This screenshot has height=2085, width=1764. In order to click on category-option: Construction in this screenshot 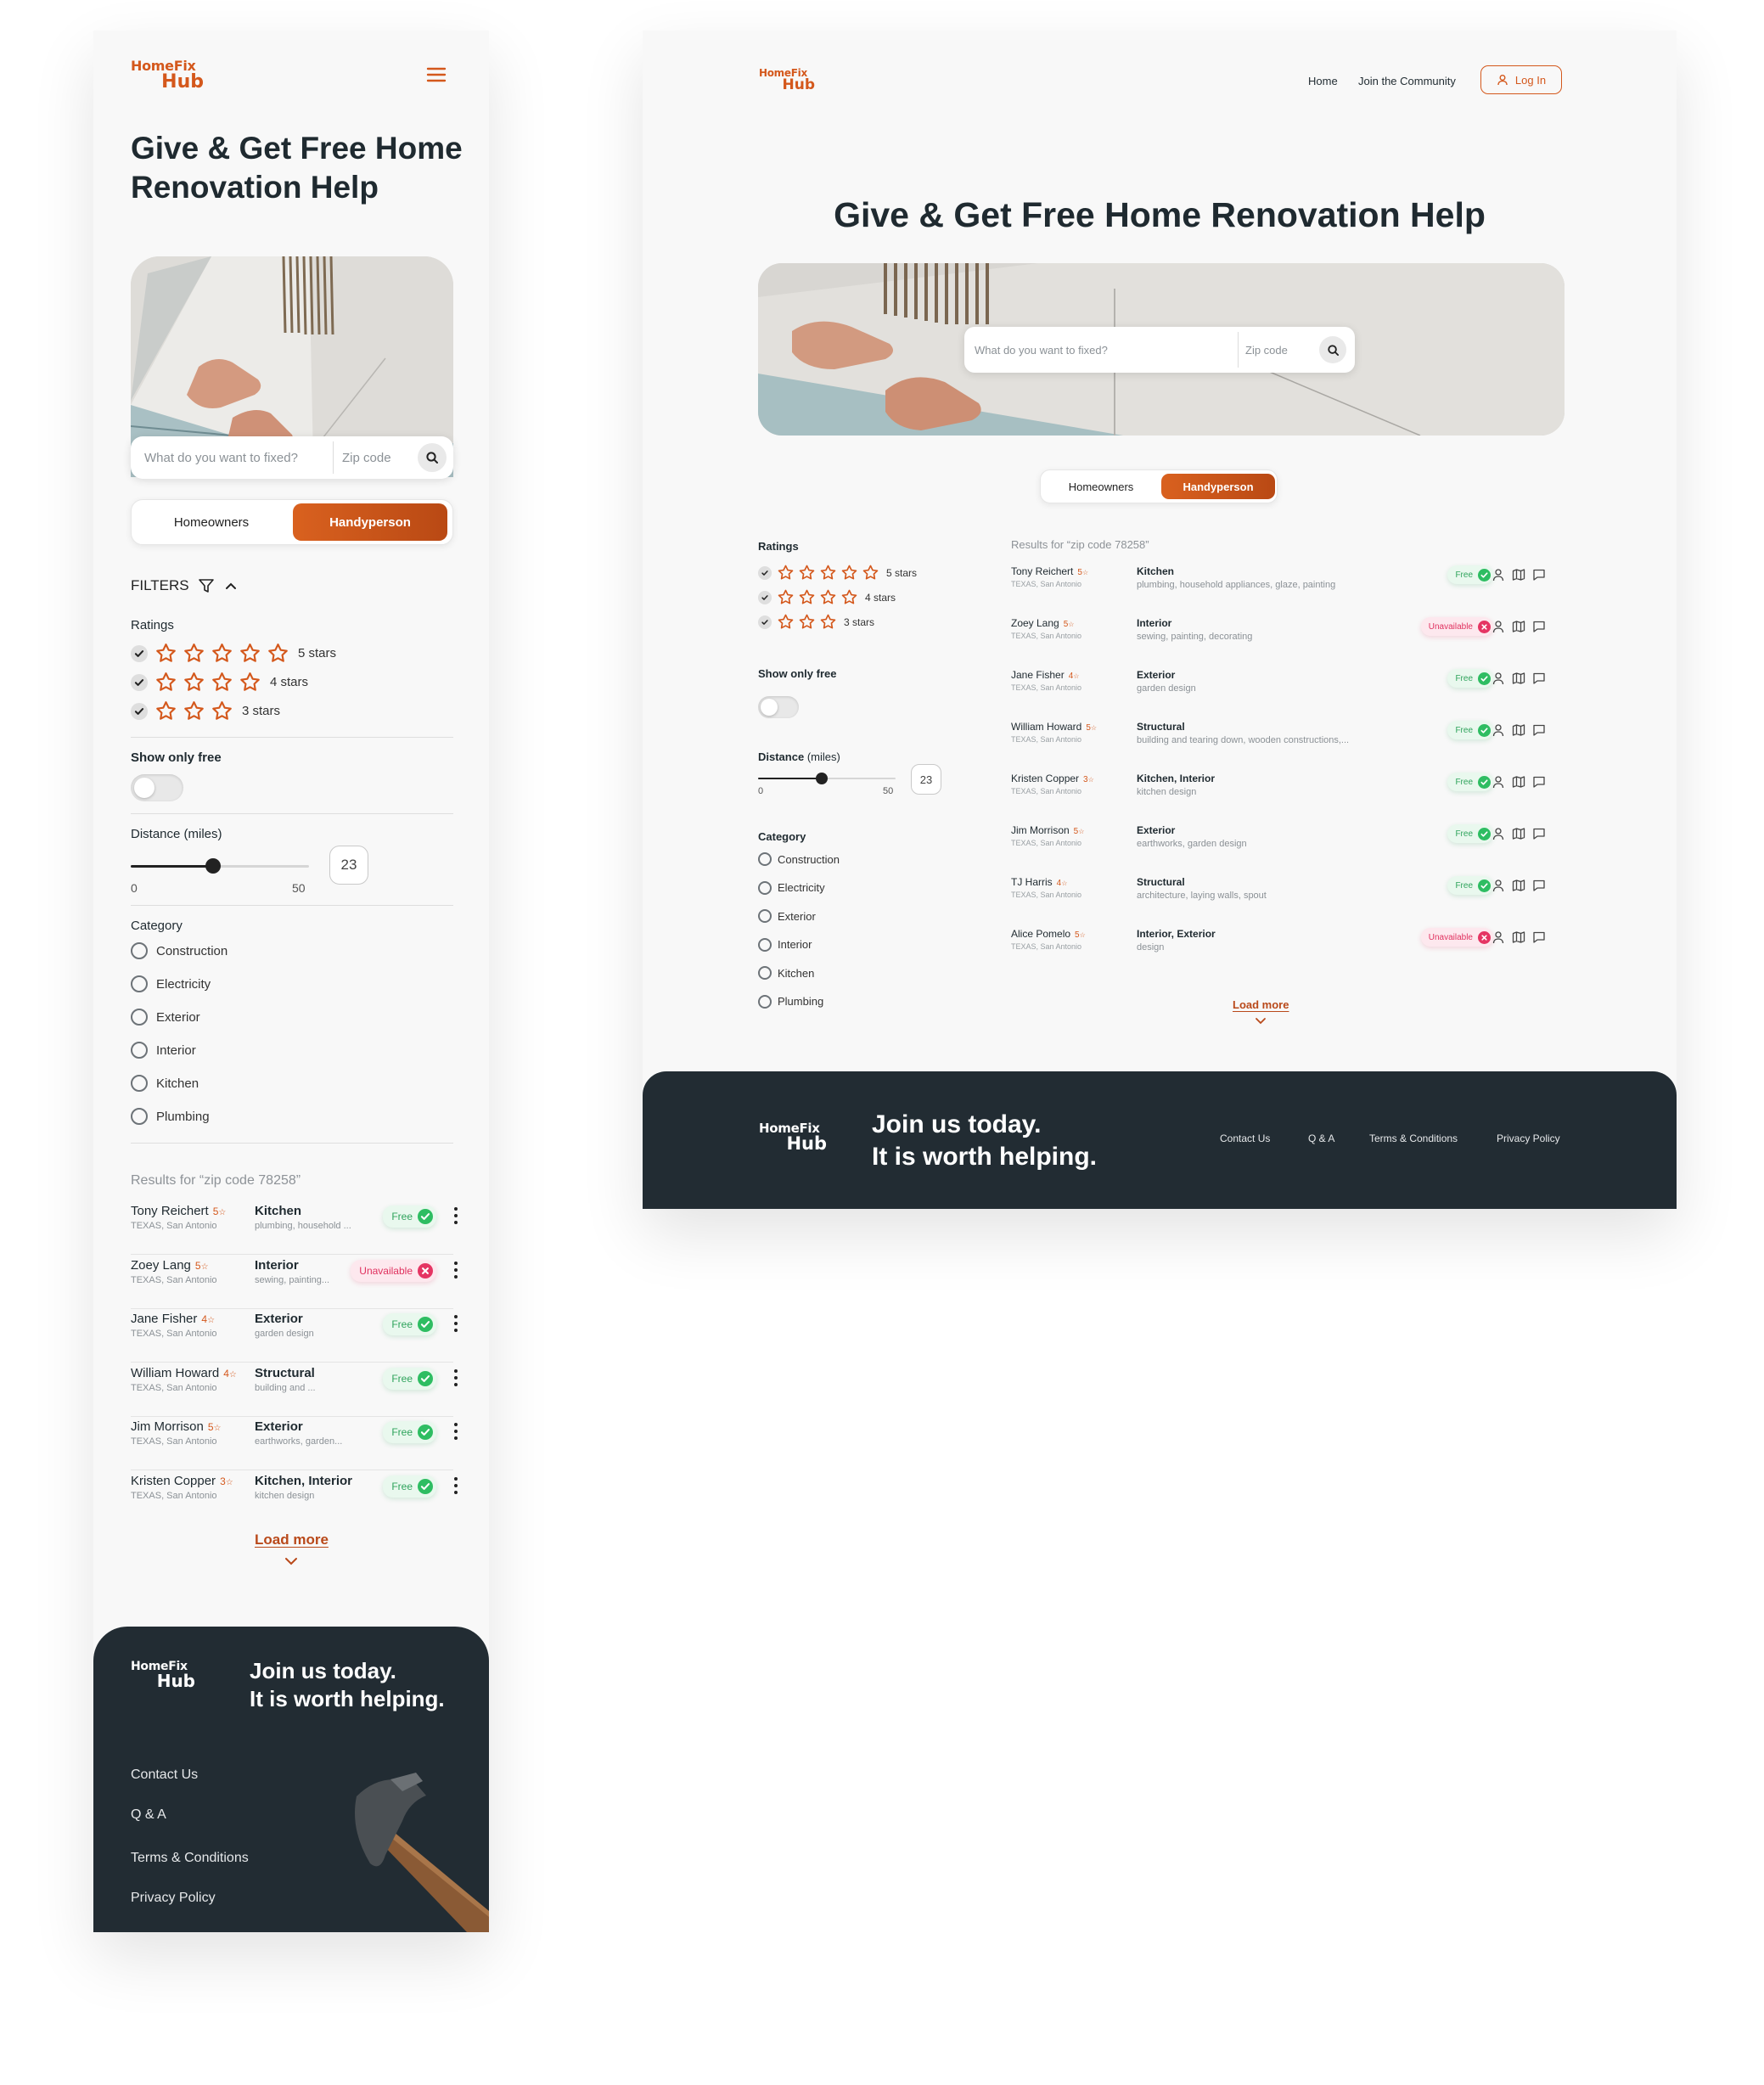, I will do `click(799, 859)`.